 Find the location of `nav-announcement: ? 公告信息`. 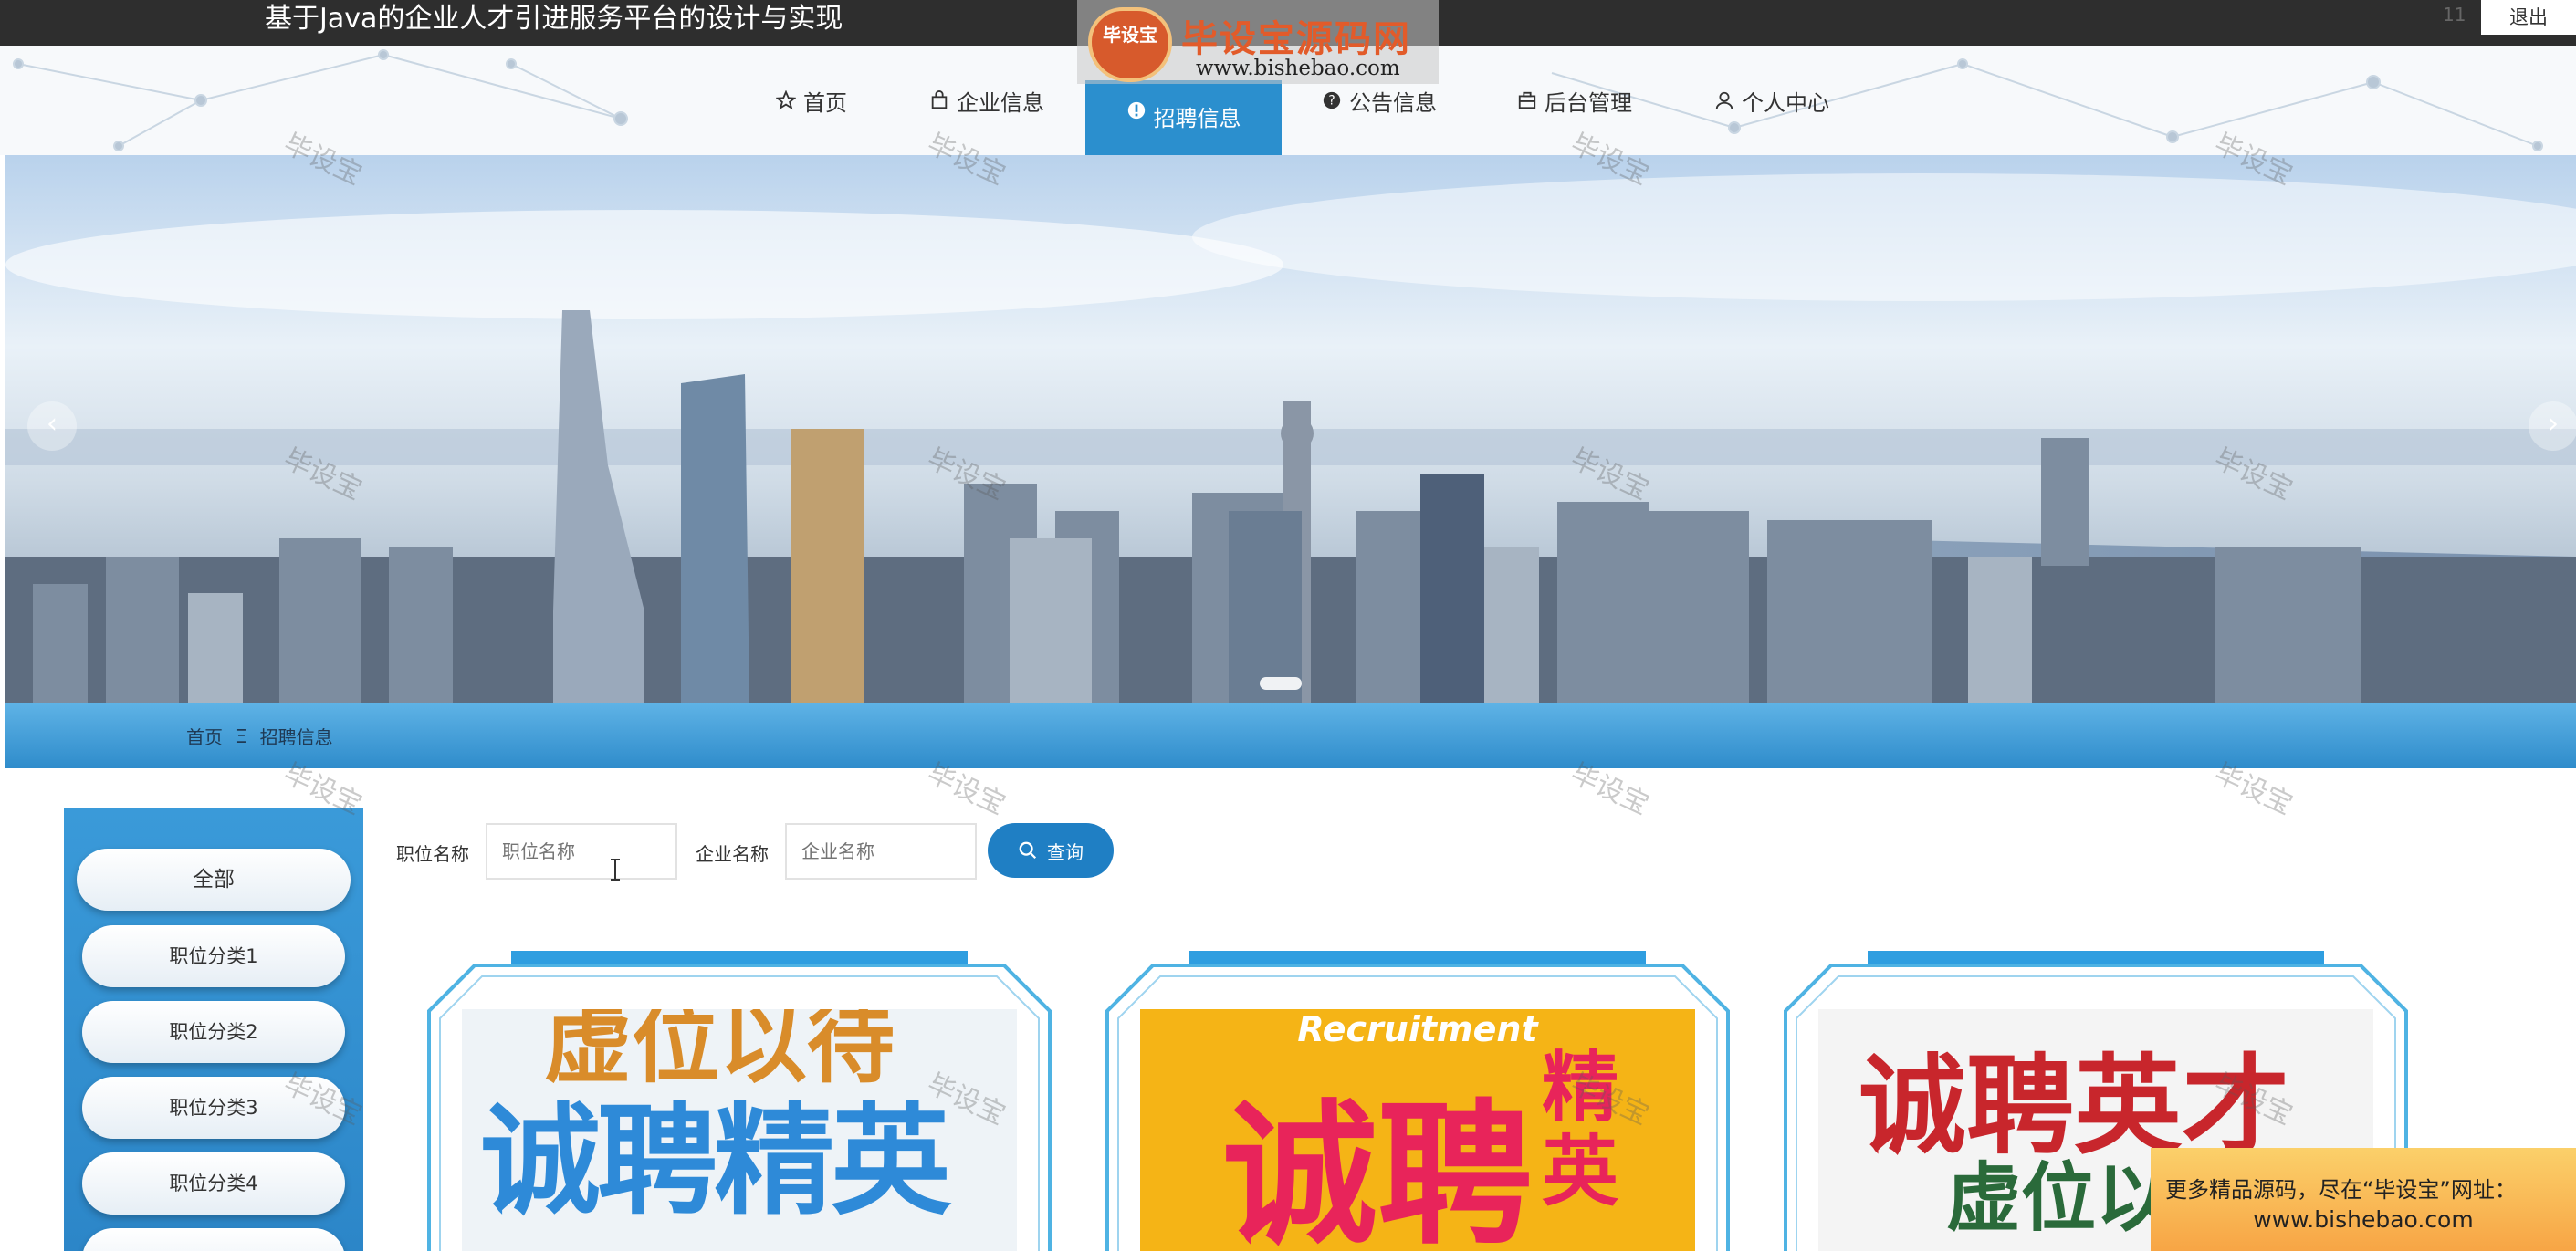

nav-announcement: ? 公告信息 is located at coordinates (1379, 100).